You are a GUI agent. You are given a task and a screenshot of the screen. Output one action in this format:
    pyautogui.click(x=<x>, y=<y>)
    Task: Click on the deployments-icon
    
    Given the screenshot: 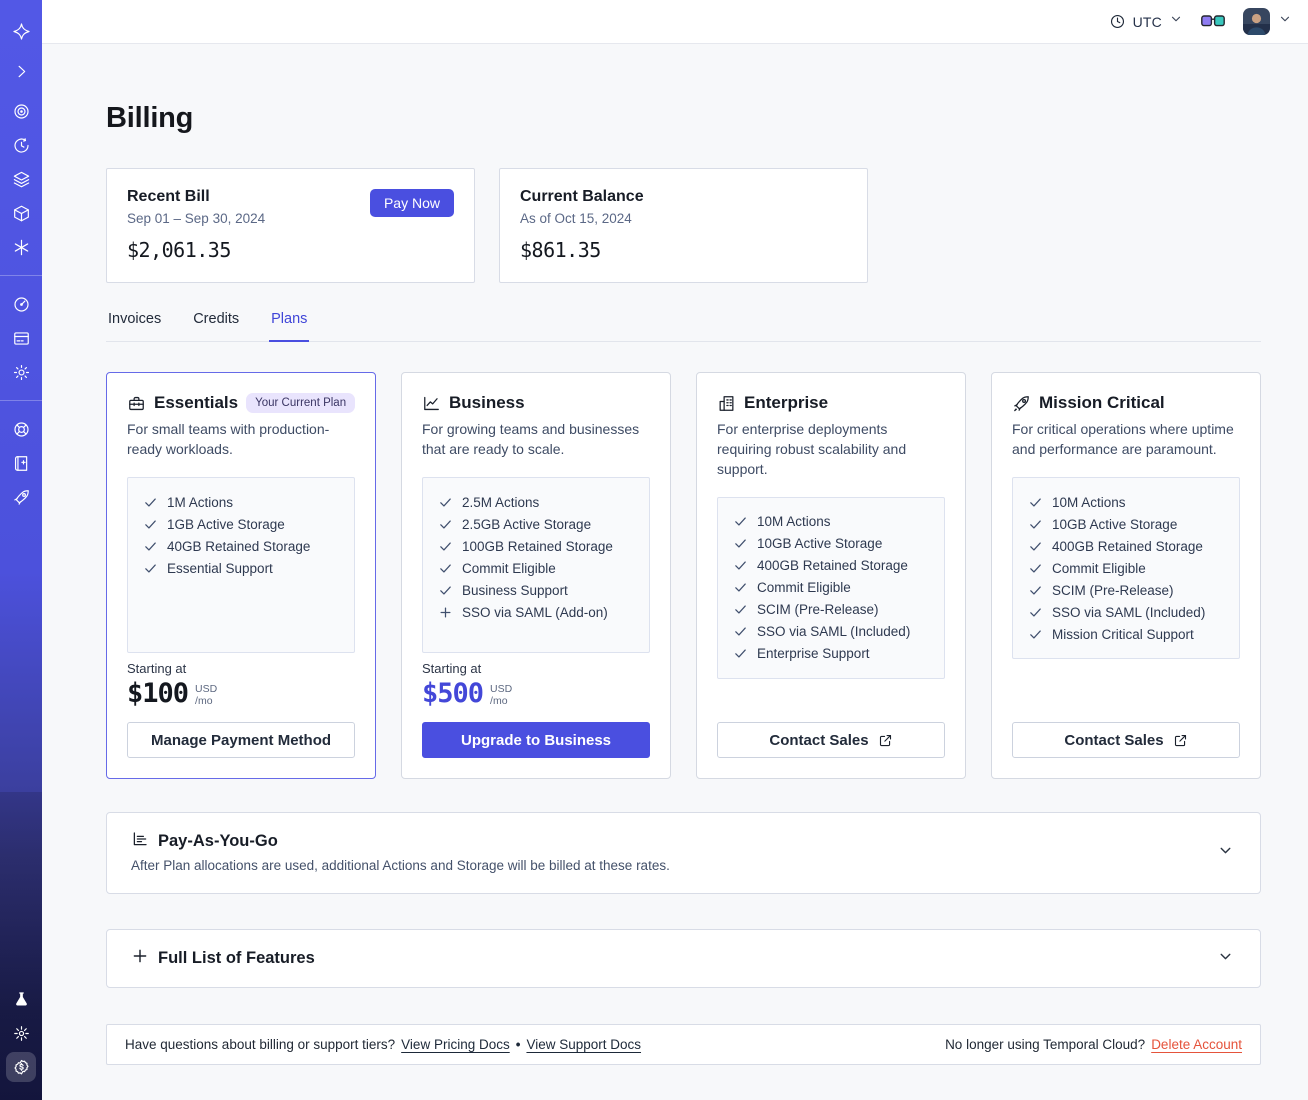 What is the action you would take?
    pyautogui.click(x=21, y=179)
    